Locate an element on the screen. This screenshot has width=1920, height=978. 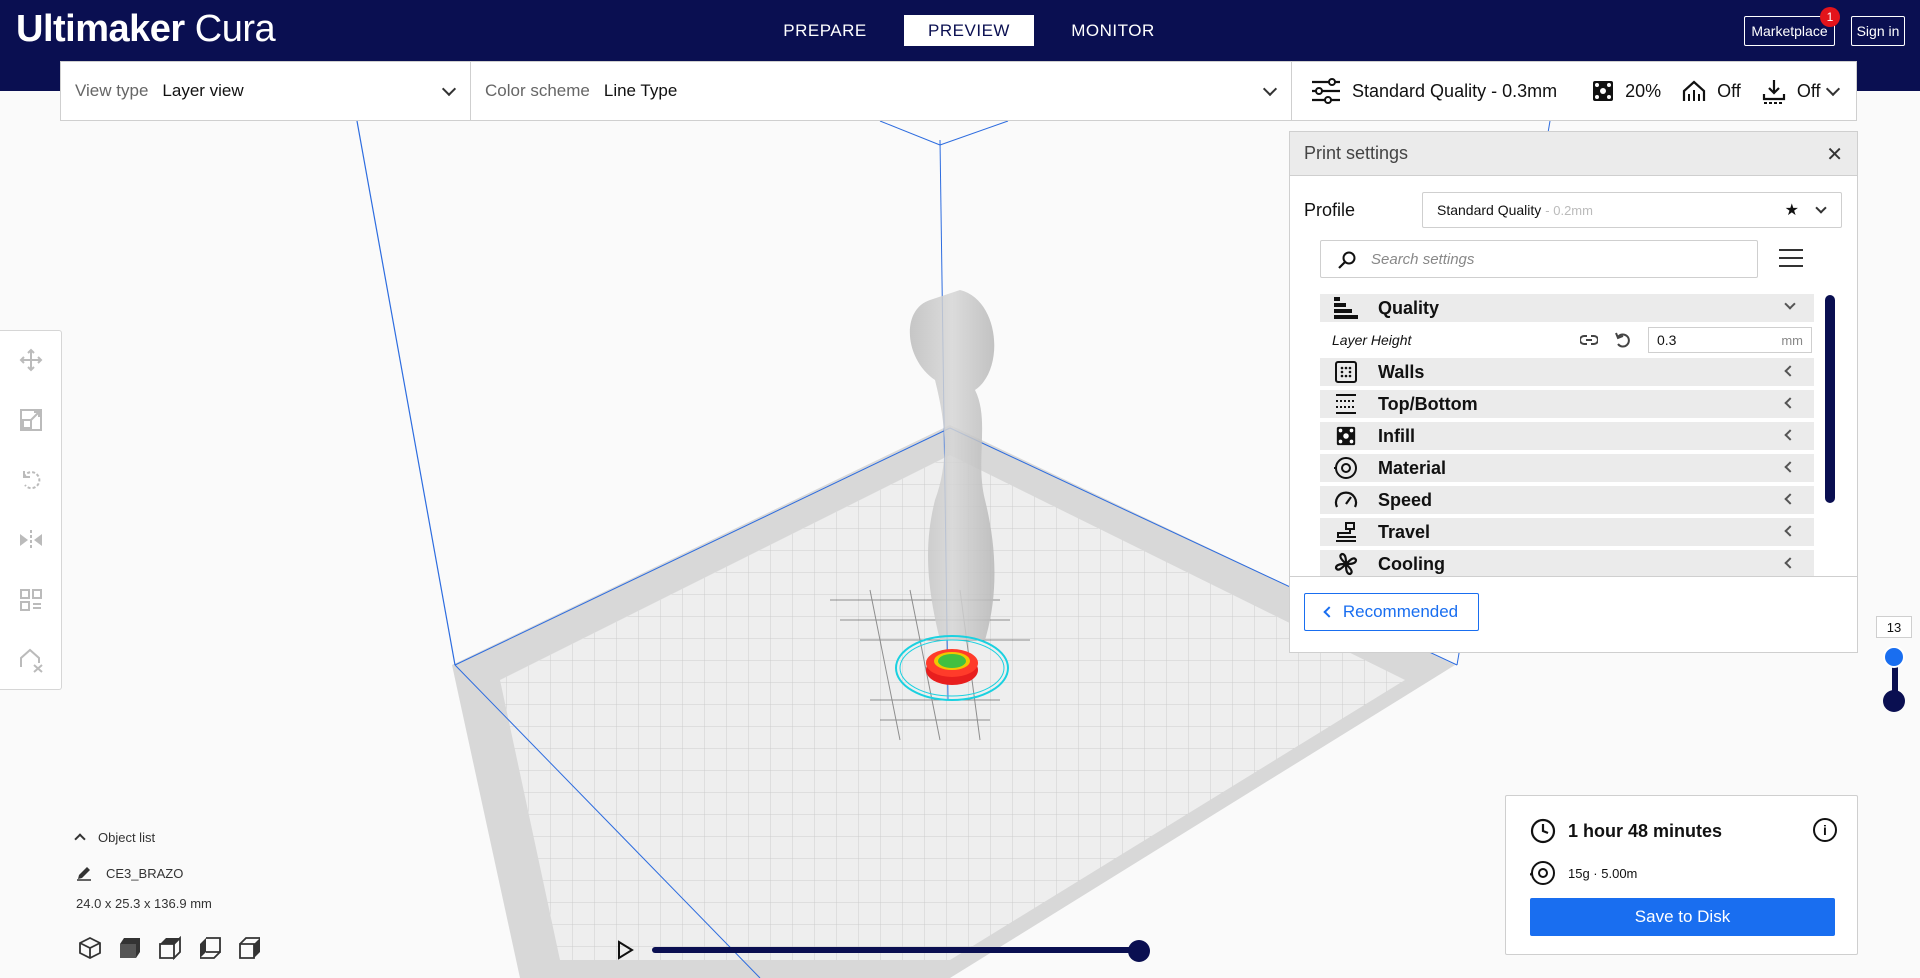
tab-monitor: MONITOR is located at coordinates (1113, 30).